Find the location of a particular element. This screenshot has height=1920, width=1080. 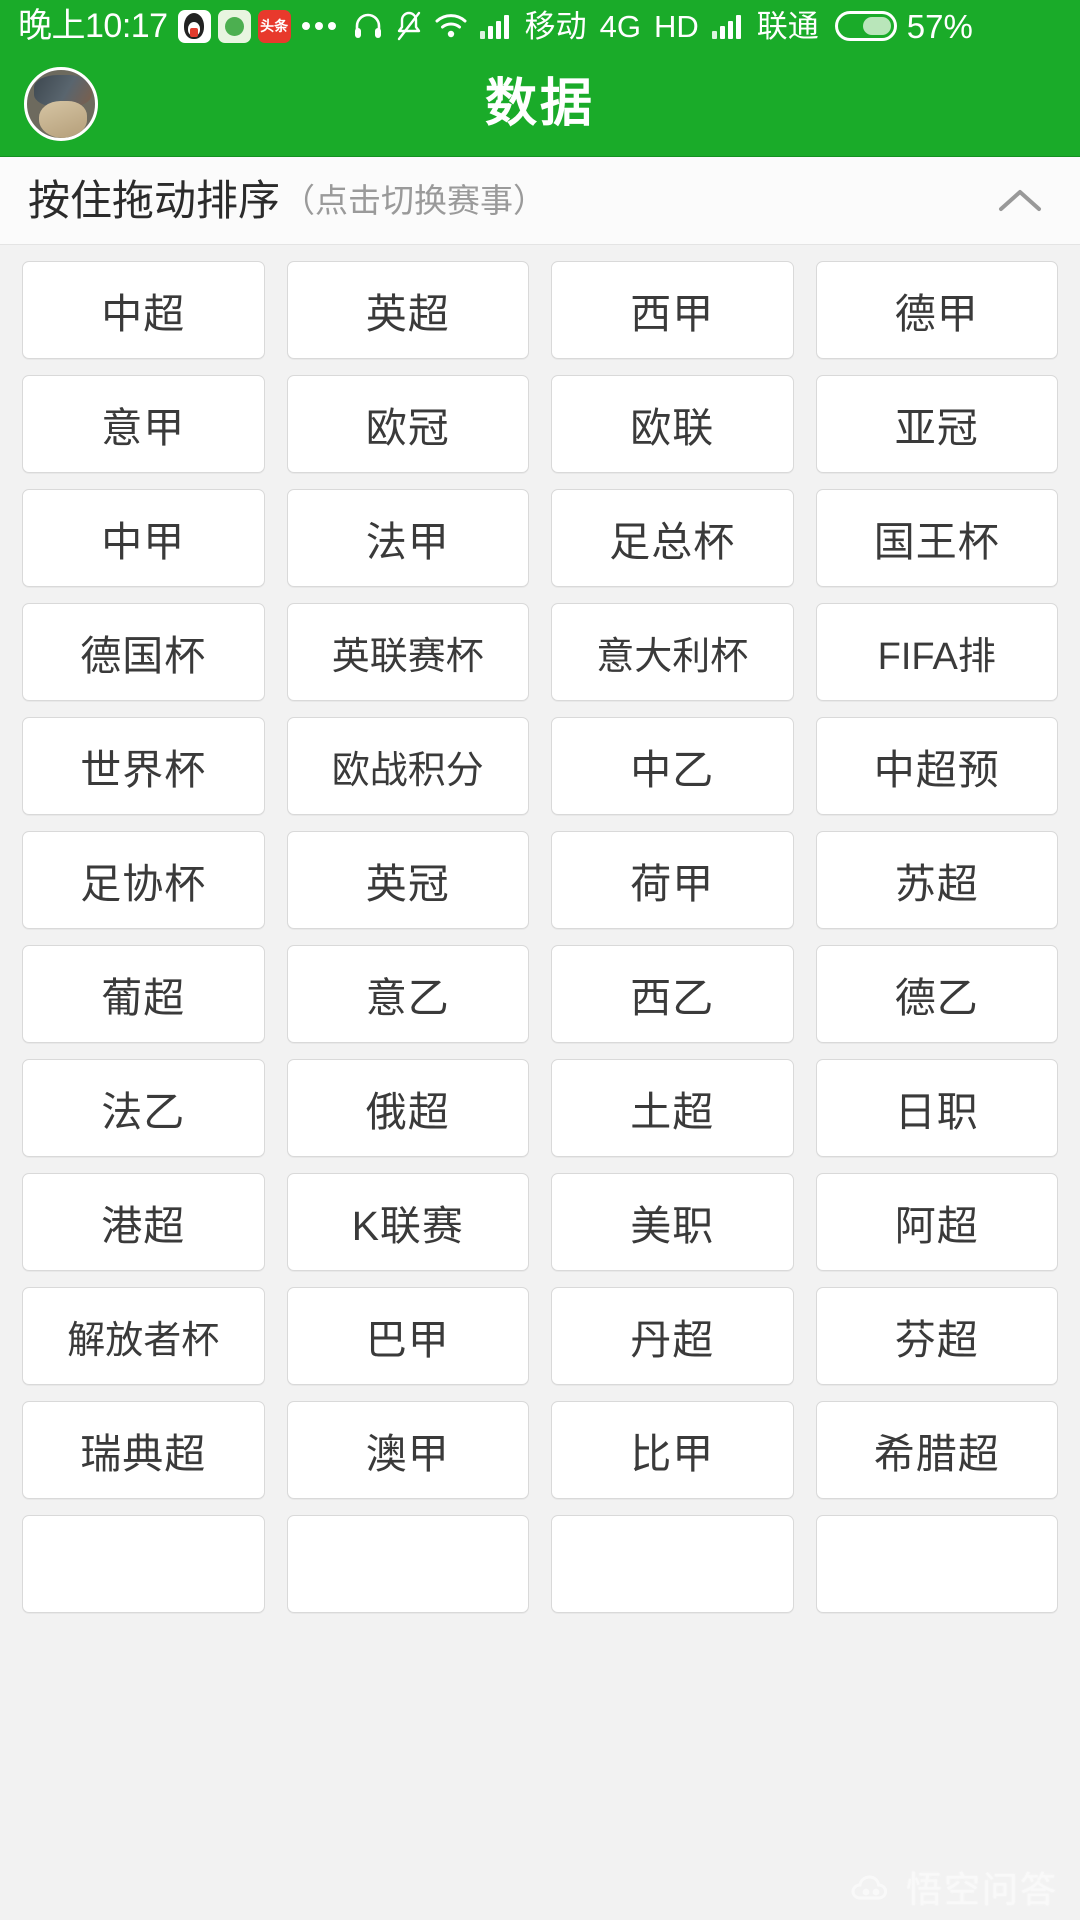

league-tile: 意大利杯 is located at coordinates (672, 652).